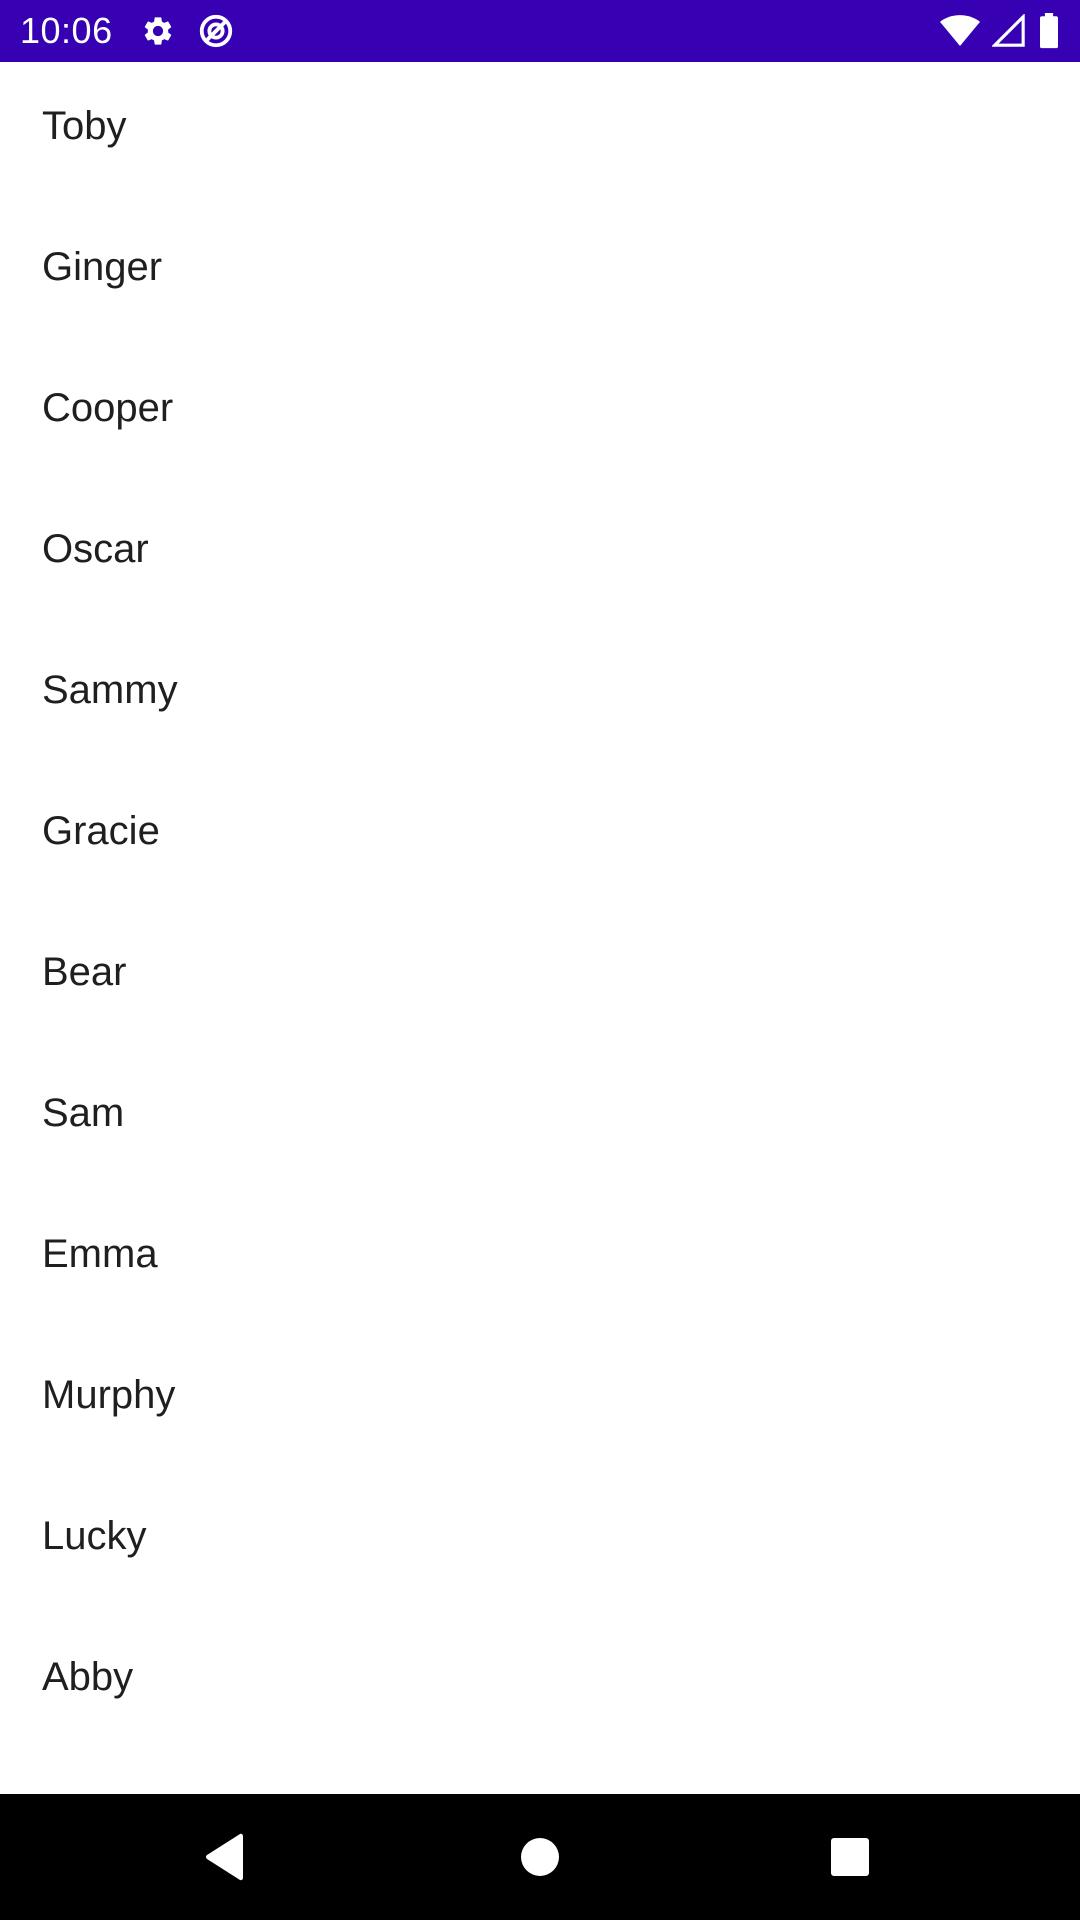 Image resolution: width=1080 pixels, height=1920 pixels. Describe the element at coordinates (102, 267) in the screenshot. I see `list-item-label: Ginger` at that location.